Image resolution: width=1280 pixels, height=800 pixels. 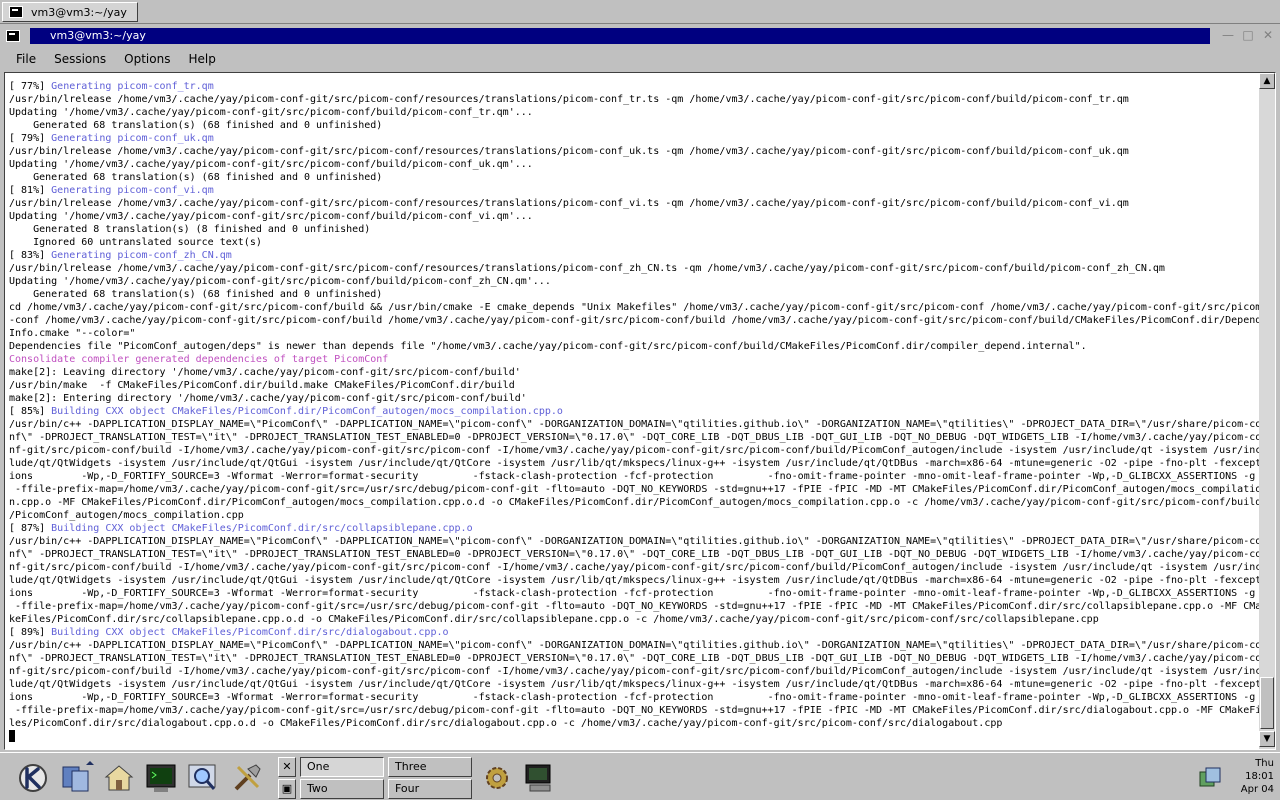 I want to click on window-list-icon, so click(x=77, y=778).